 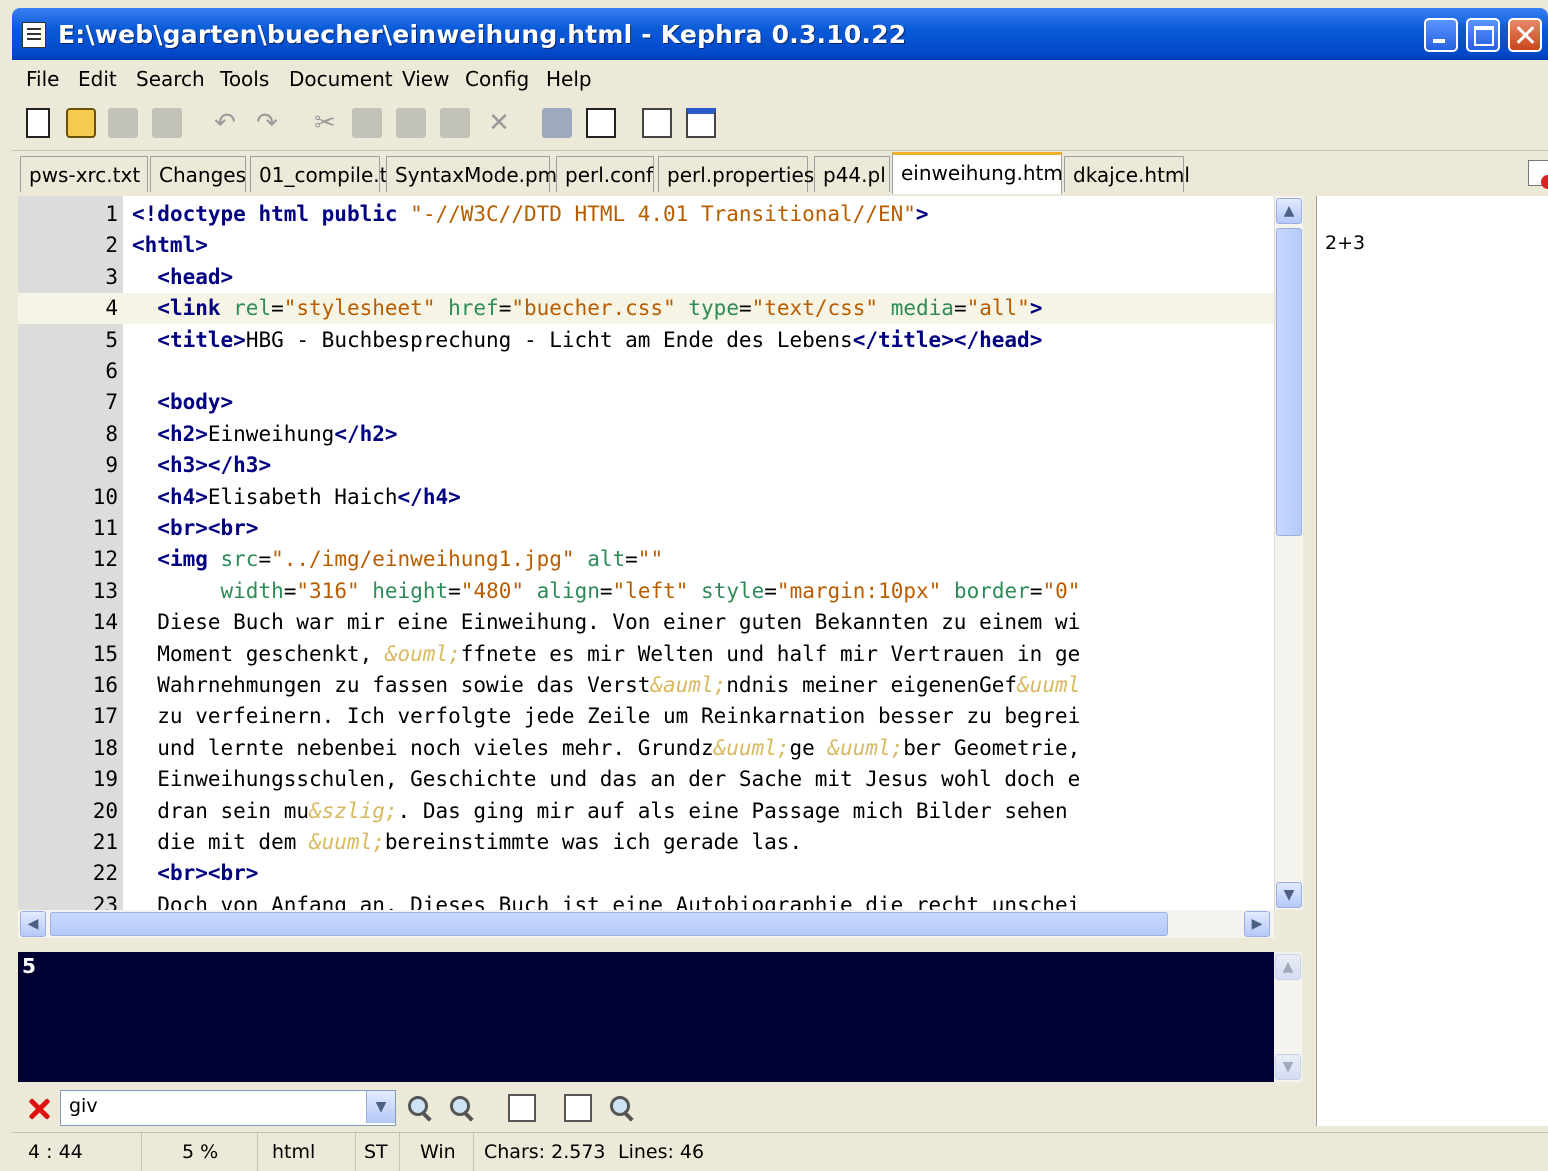 What do you see at coordinates (42, 79) in the screenshot?
I see `menu-file: File` at bounding box center [42, 79].